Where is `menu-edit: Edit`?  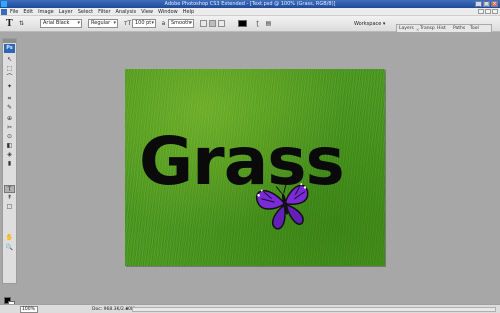 menu-edit: Edit is located at coordinates (28, 12).